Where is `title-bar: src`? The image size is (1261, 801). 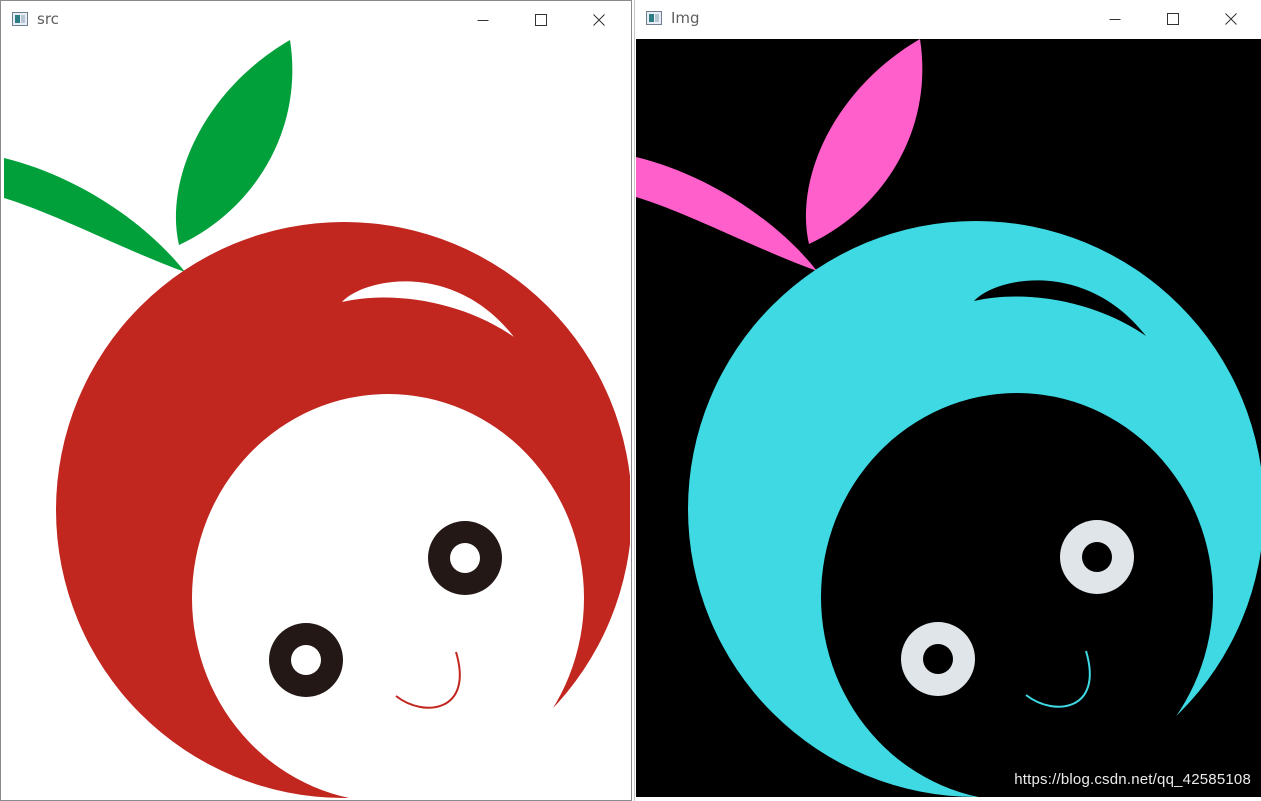
title-bar: src is located at coordinates (316, 20).